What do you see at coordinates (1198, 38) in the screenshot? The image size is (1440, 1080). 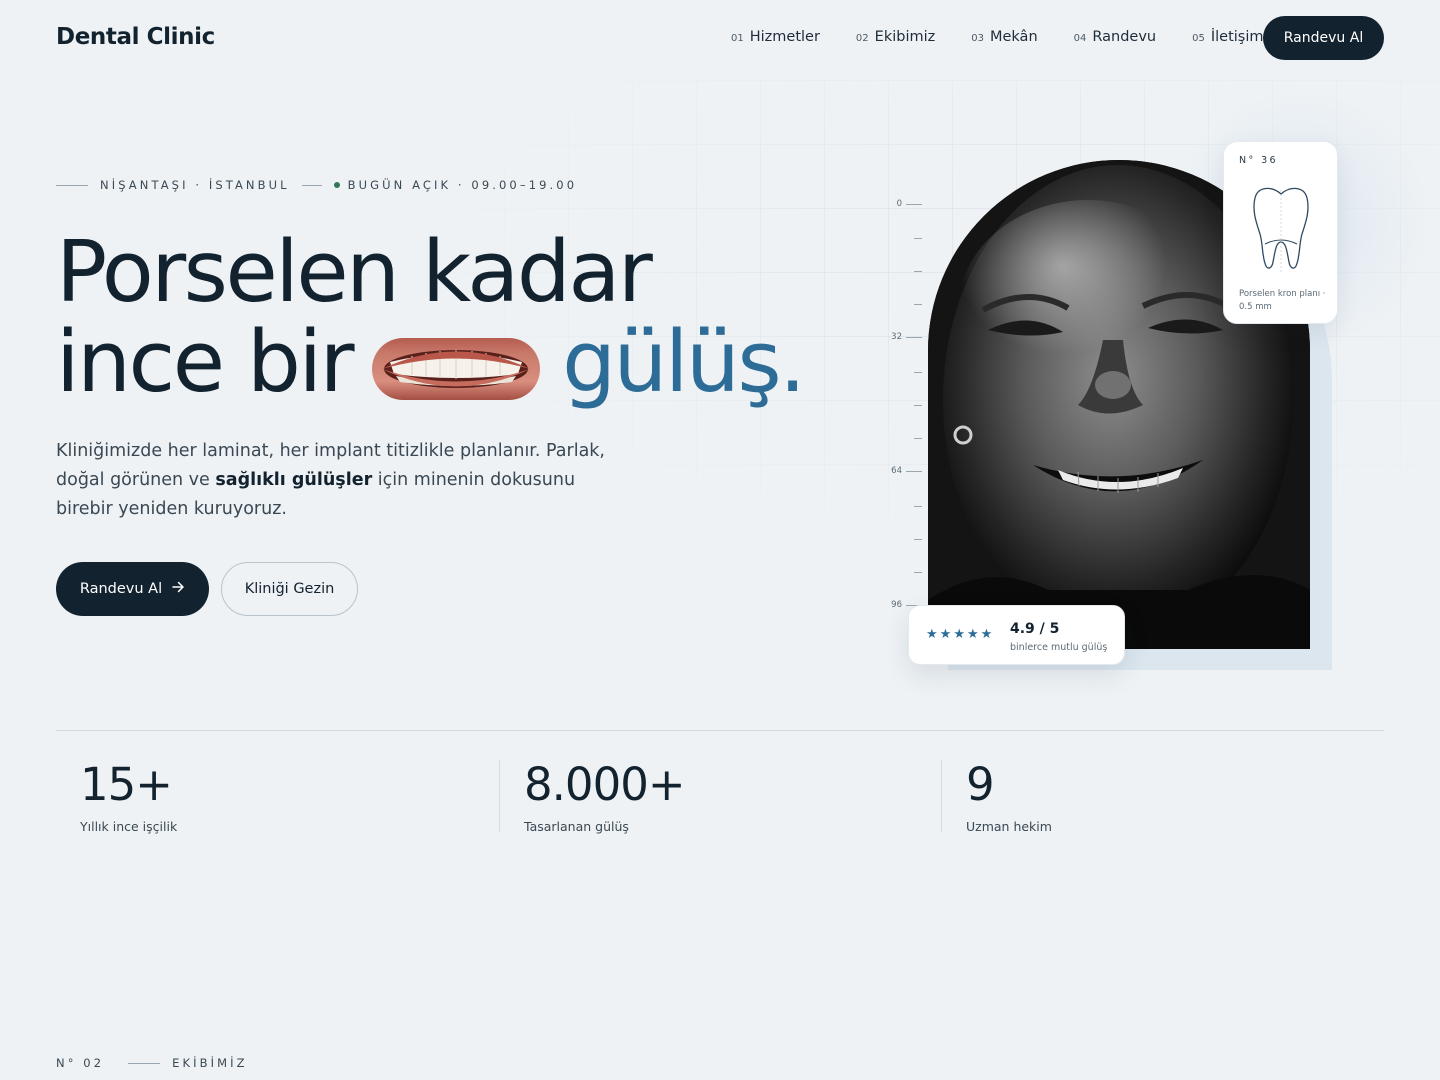 I see `nav-number: 05` at bounding box center [1198, 38].